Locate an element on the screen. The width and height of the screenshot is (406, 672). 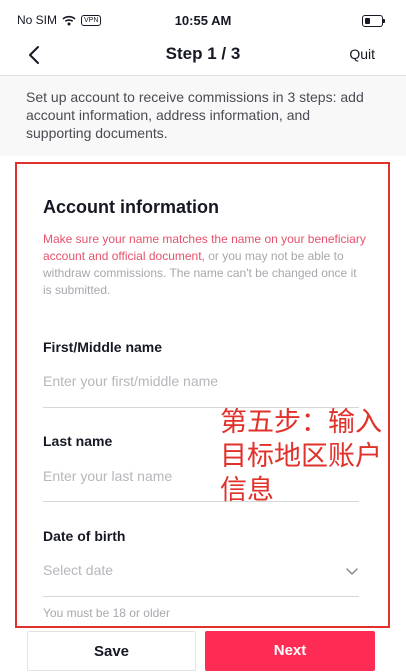
battery-icon is located at coordinates (373, 21).